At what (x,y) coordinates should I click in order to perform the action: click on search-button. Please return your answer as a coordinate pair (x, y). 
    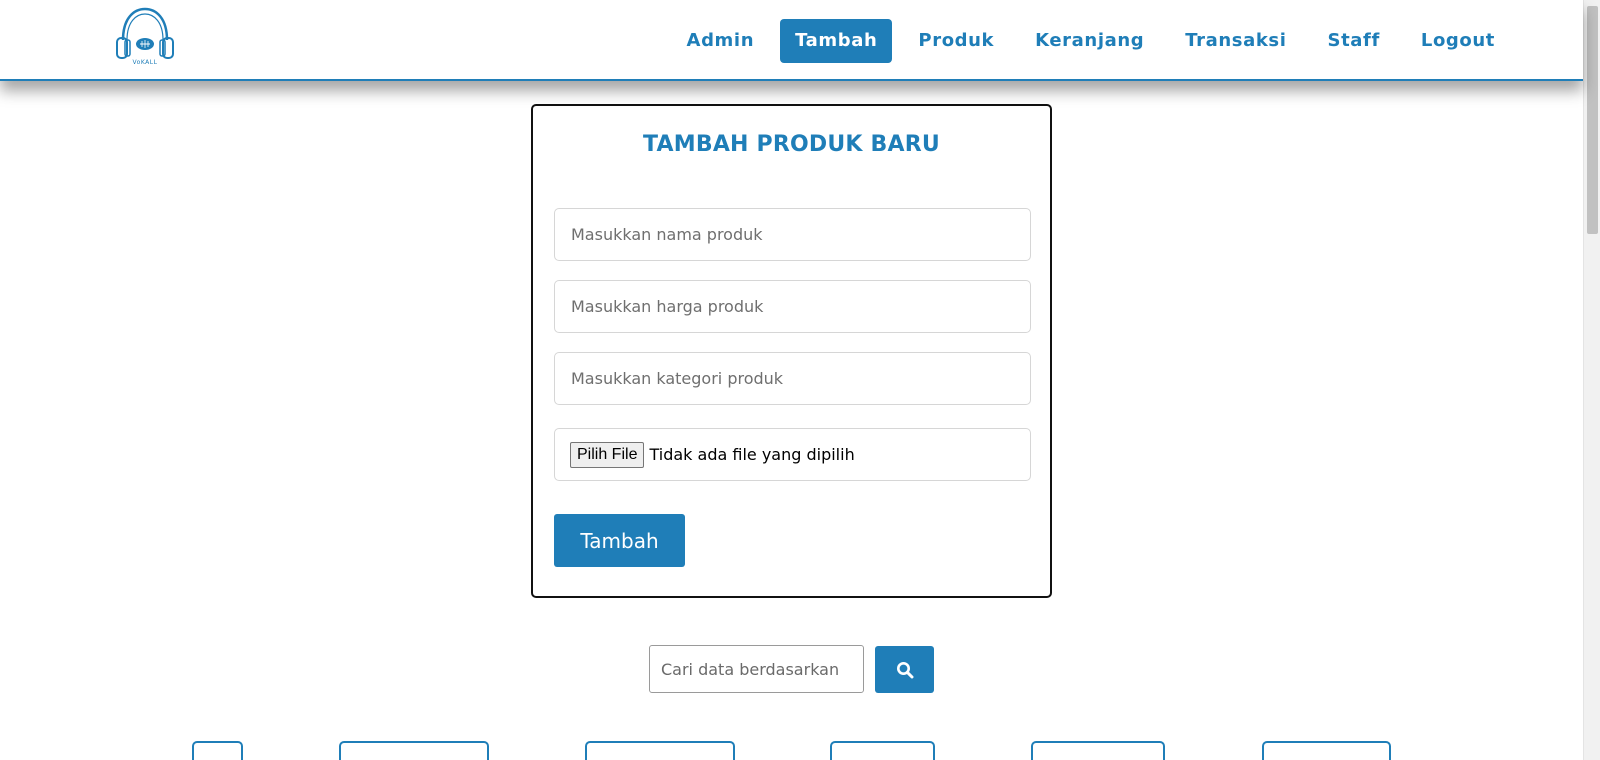
    Looking at the image, I should click on (904, 669).